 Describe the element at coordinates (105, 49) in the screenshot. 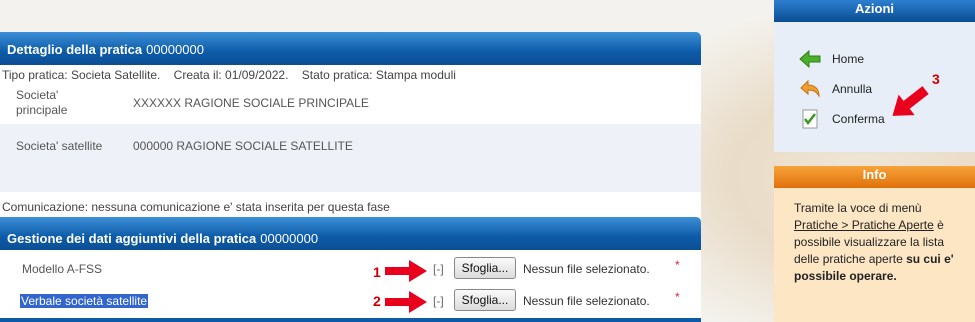

I see `detail-title: Dettaglio della pratica 00000000` at that location.